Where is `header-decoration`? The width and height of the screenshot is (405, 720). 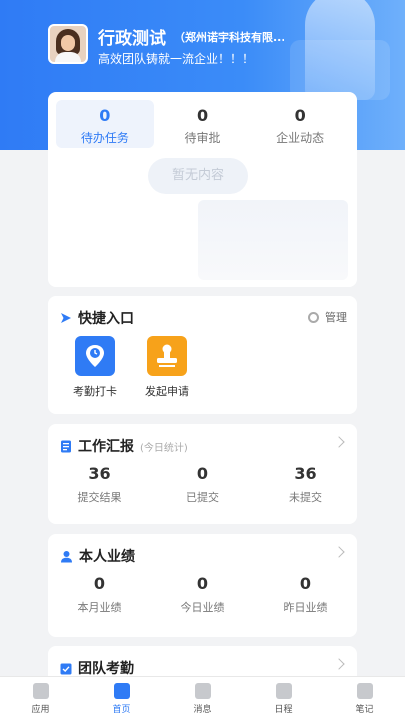
header-decoration is located at coordinates (340, 70).